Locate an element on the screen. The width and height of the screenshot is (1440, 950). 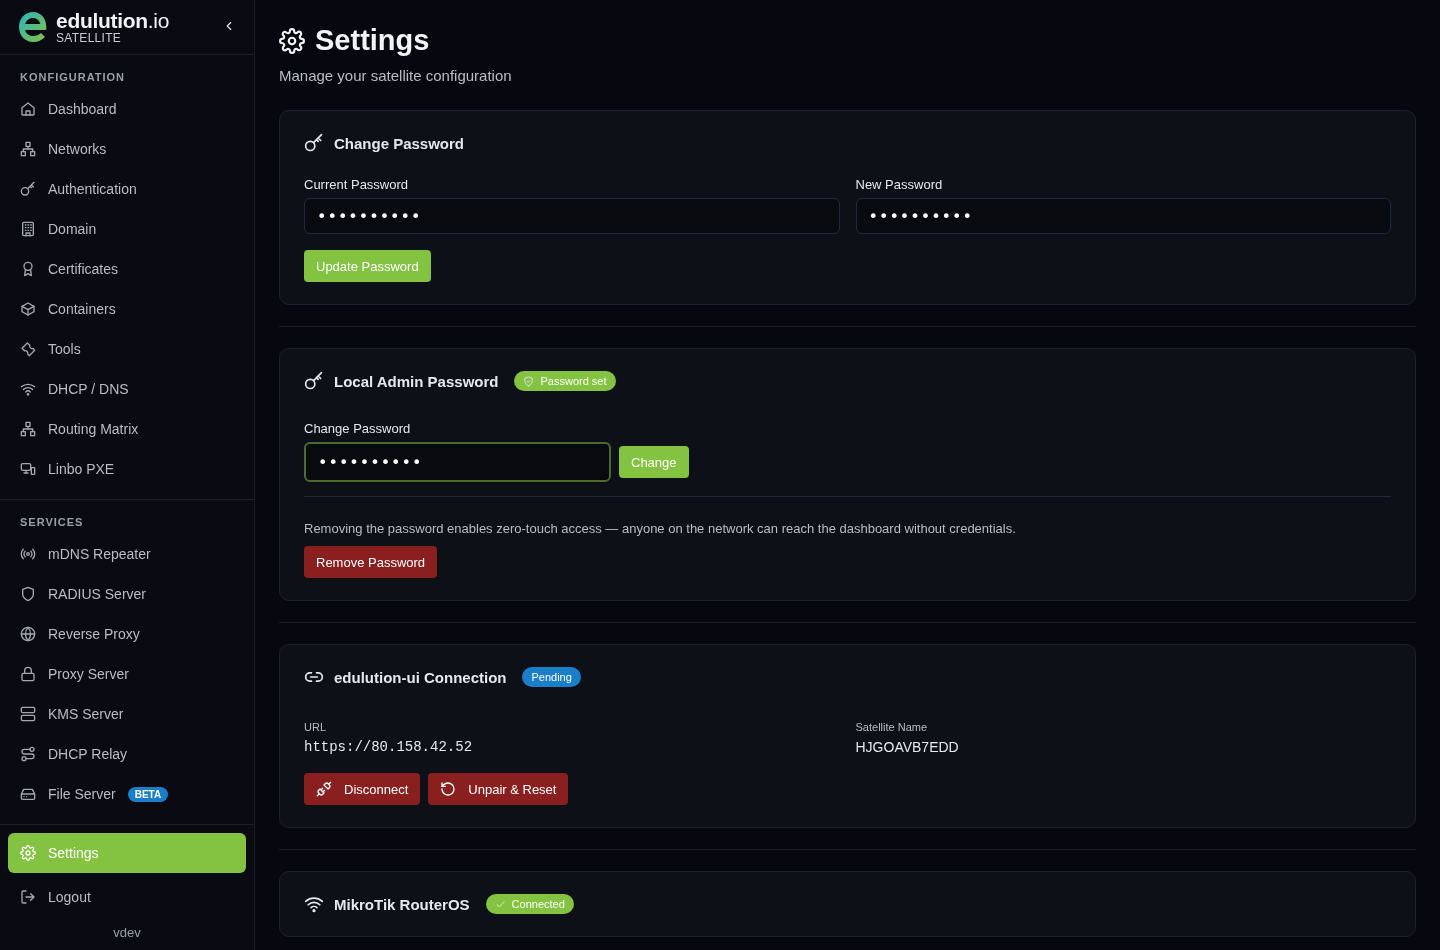
status-badge: Connected is located at coordinates (529, 904).